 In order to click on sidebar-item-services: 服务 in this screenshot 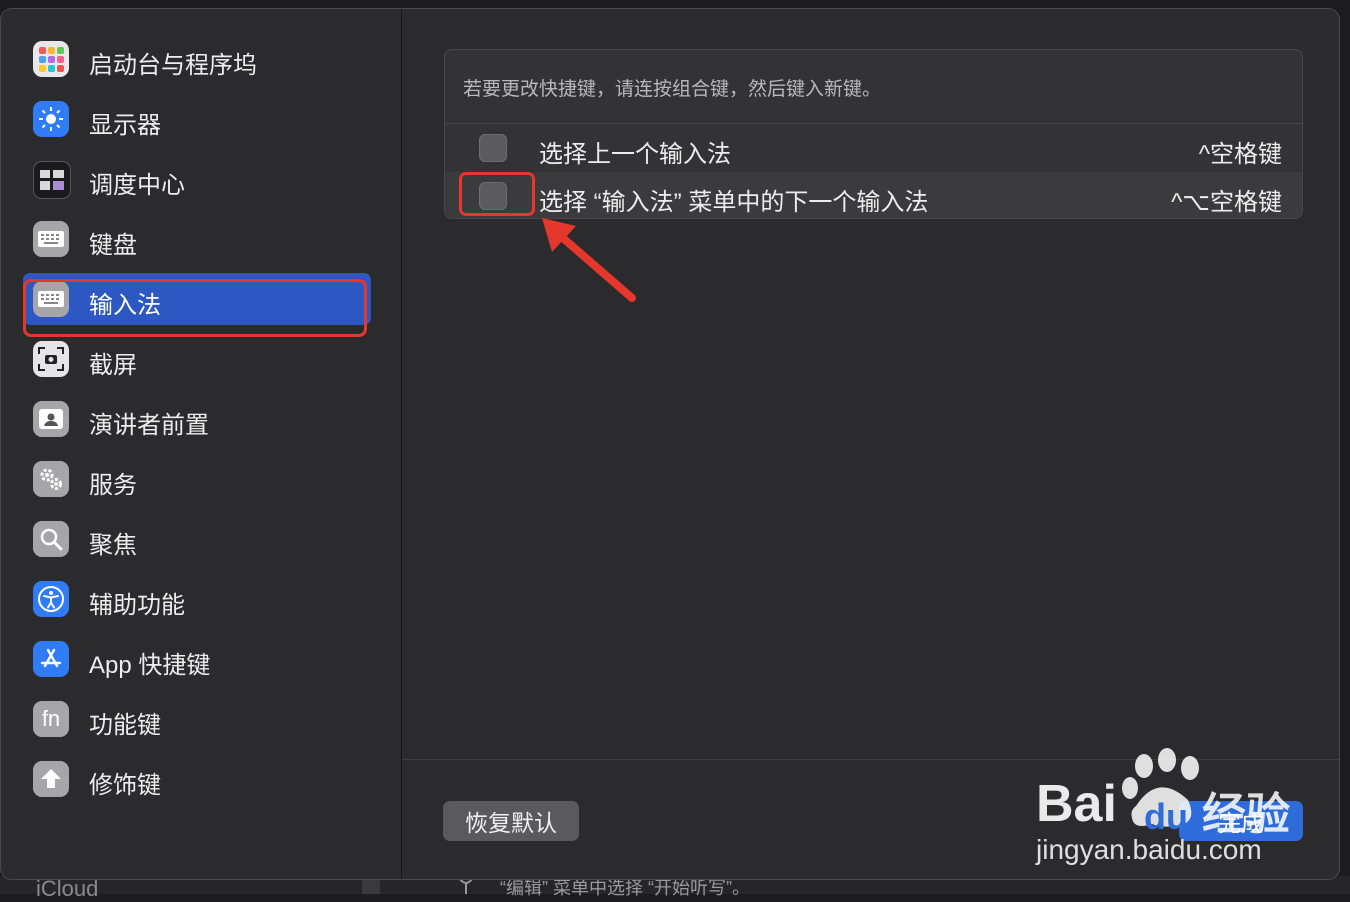, I will do `click(197, 479)`.